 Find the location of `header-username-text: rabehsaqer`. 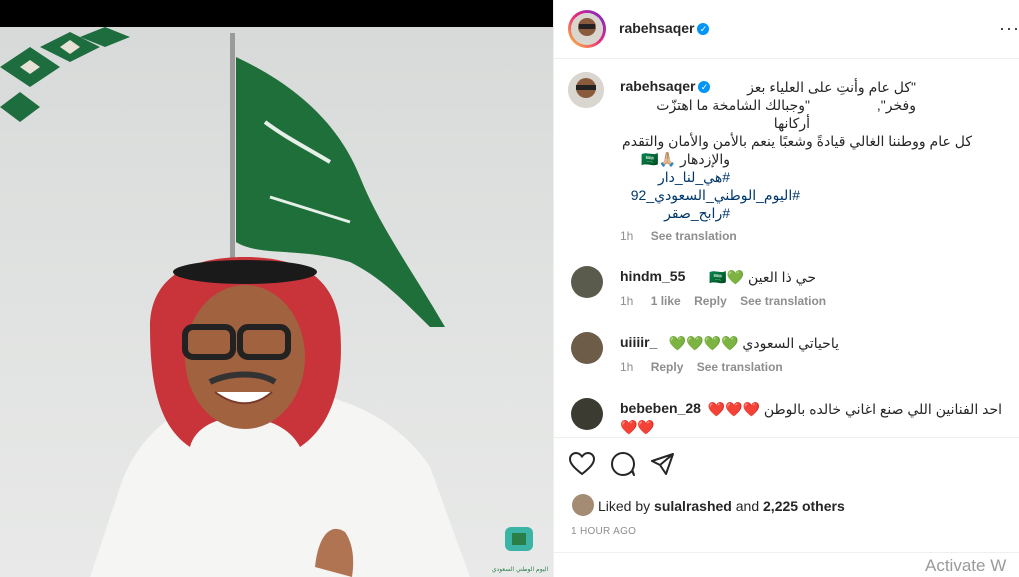

header-username-text: rabehsaqer is located at coordinates (656, 28).